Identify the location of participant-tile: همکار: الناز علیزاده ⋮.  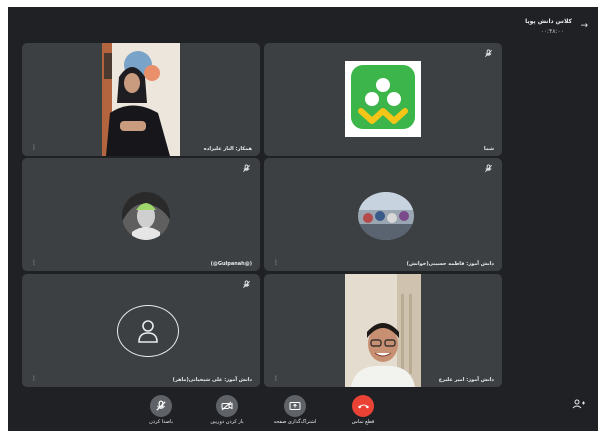
(141, 99).